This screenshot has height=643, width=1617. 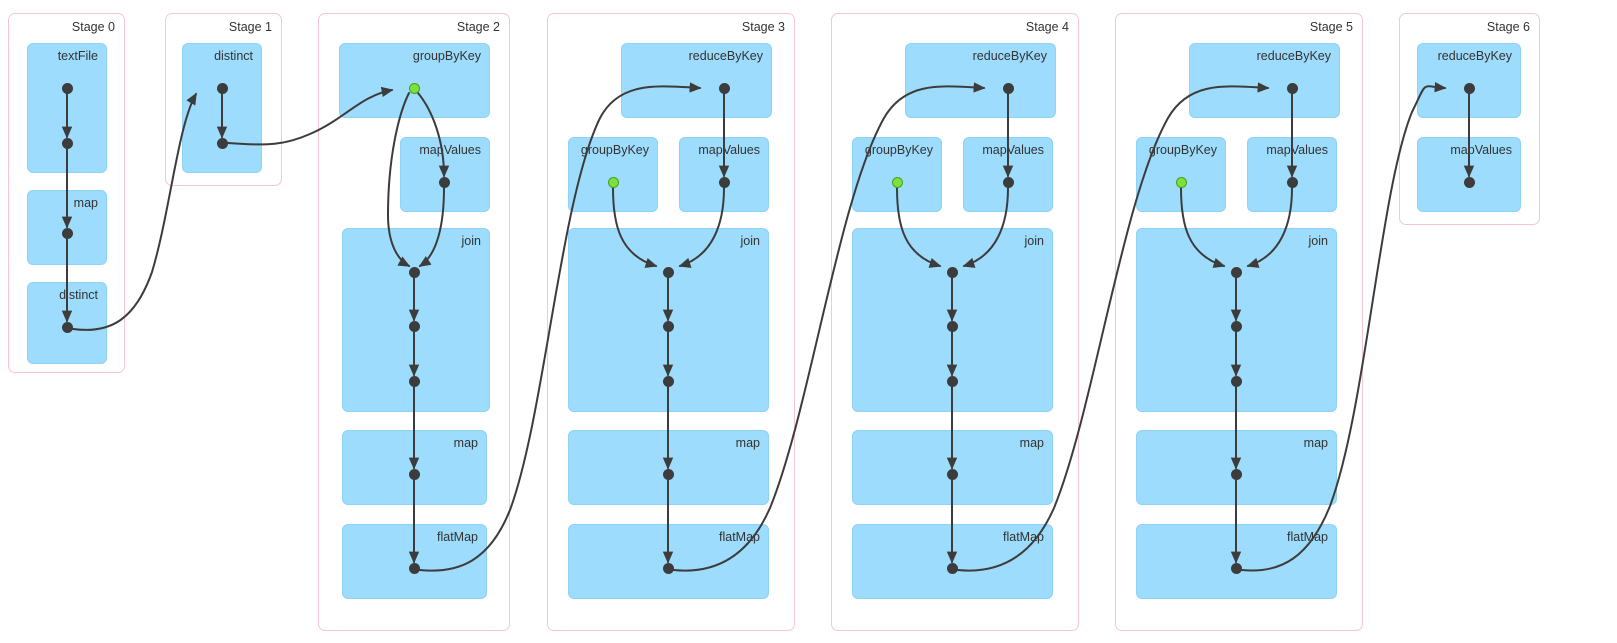 What do you see at coordinates (763, 27) in the screenshot?
I see `stage-label: Stage 3` at bounding box center [763, 27].